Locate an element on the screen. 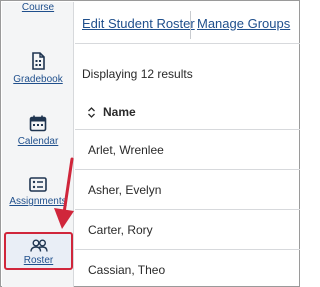  sidebar-item-course: Course is located at coordinates (38, 6).